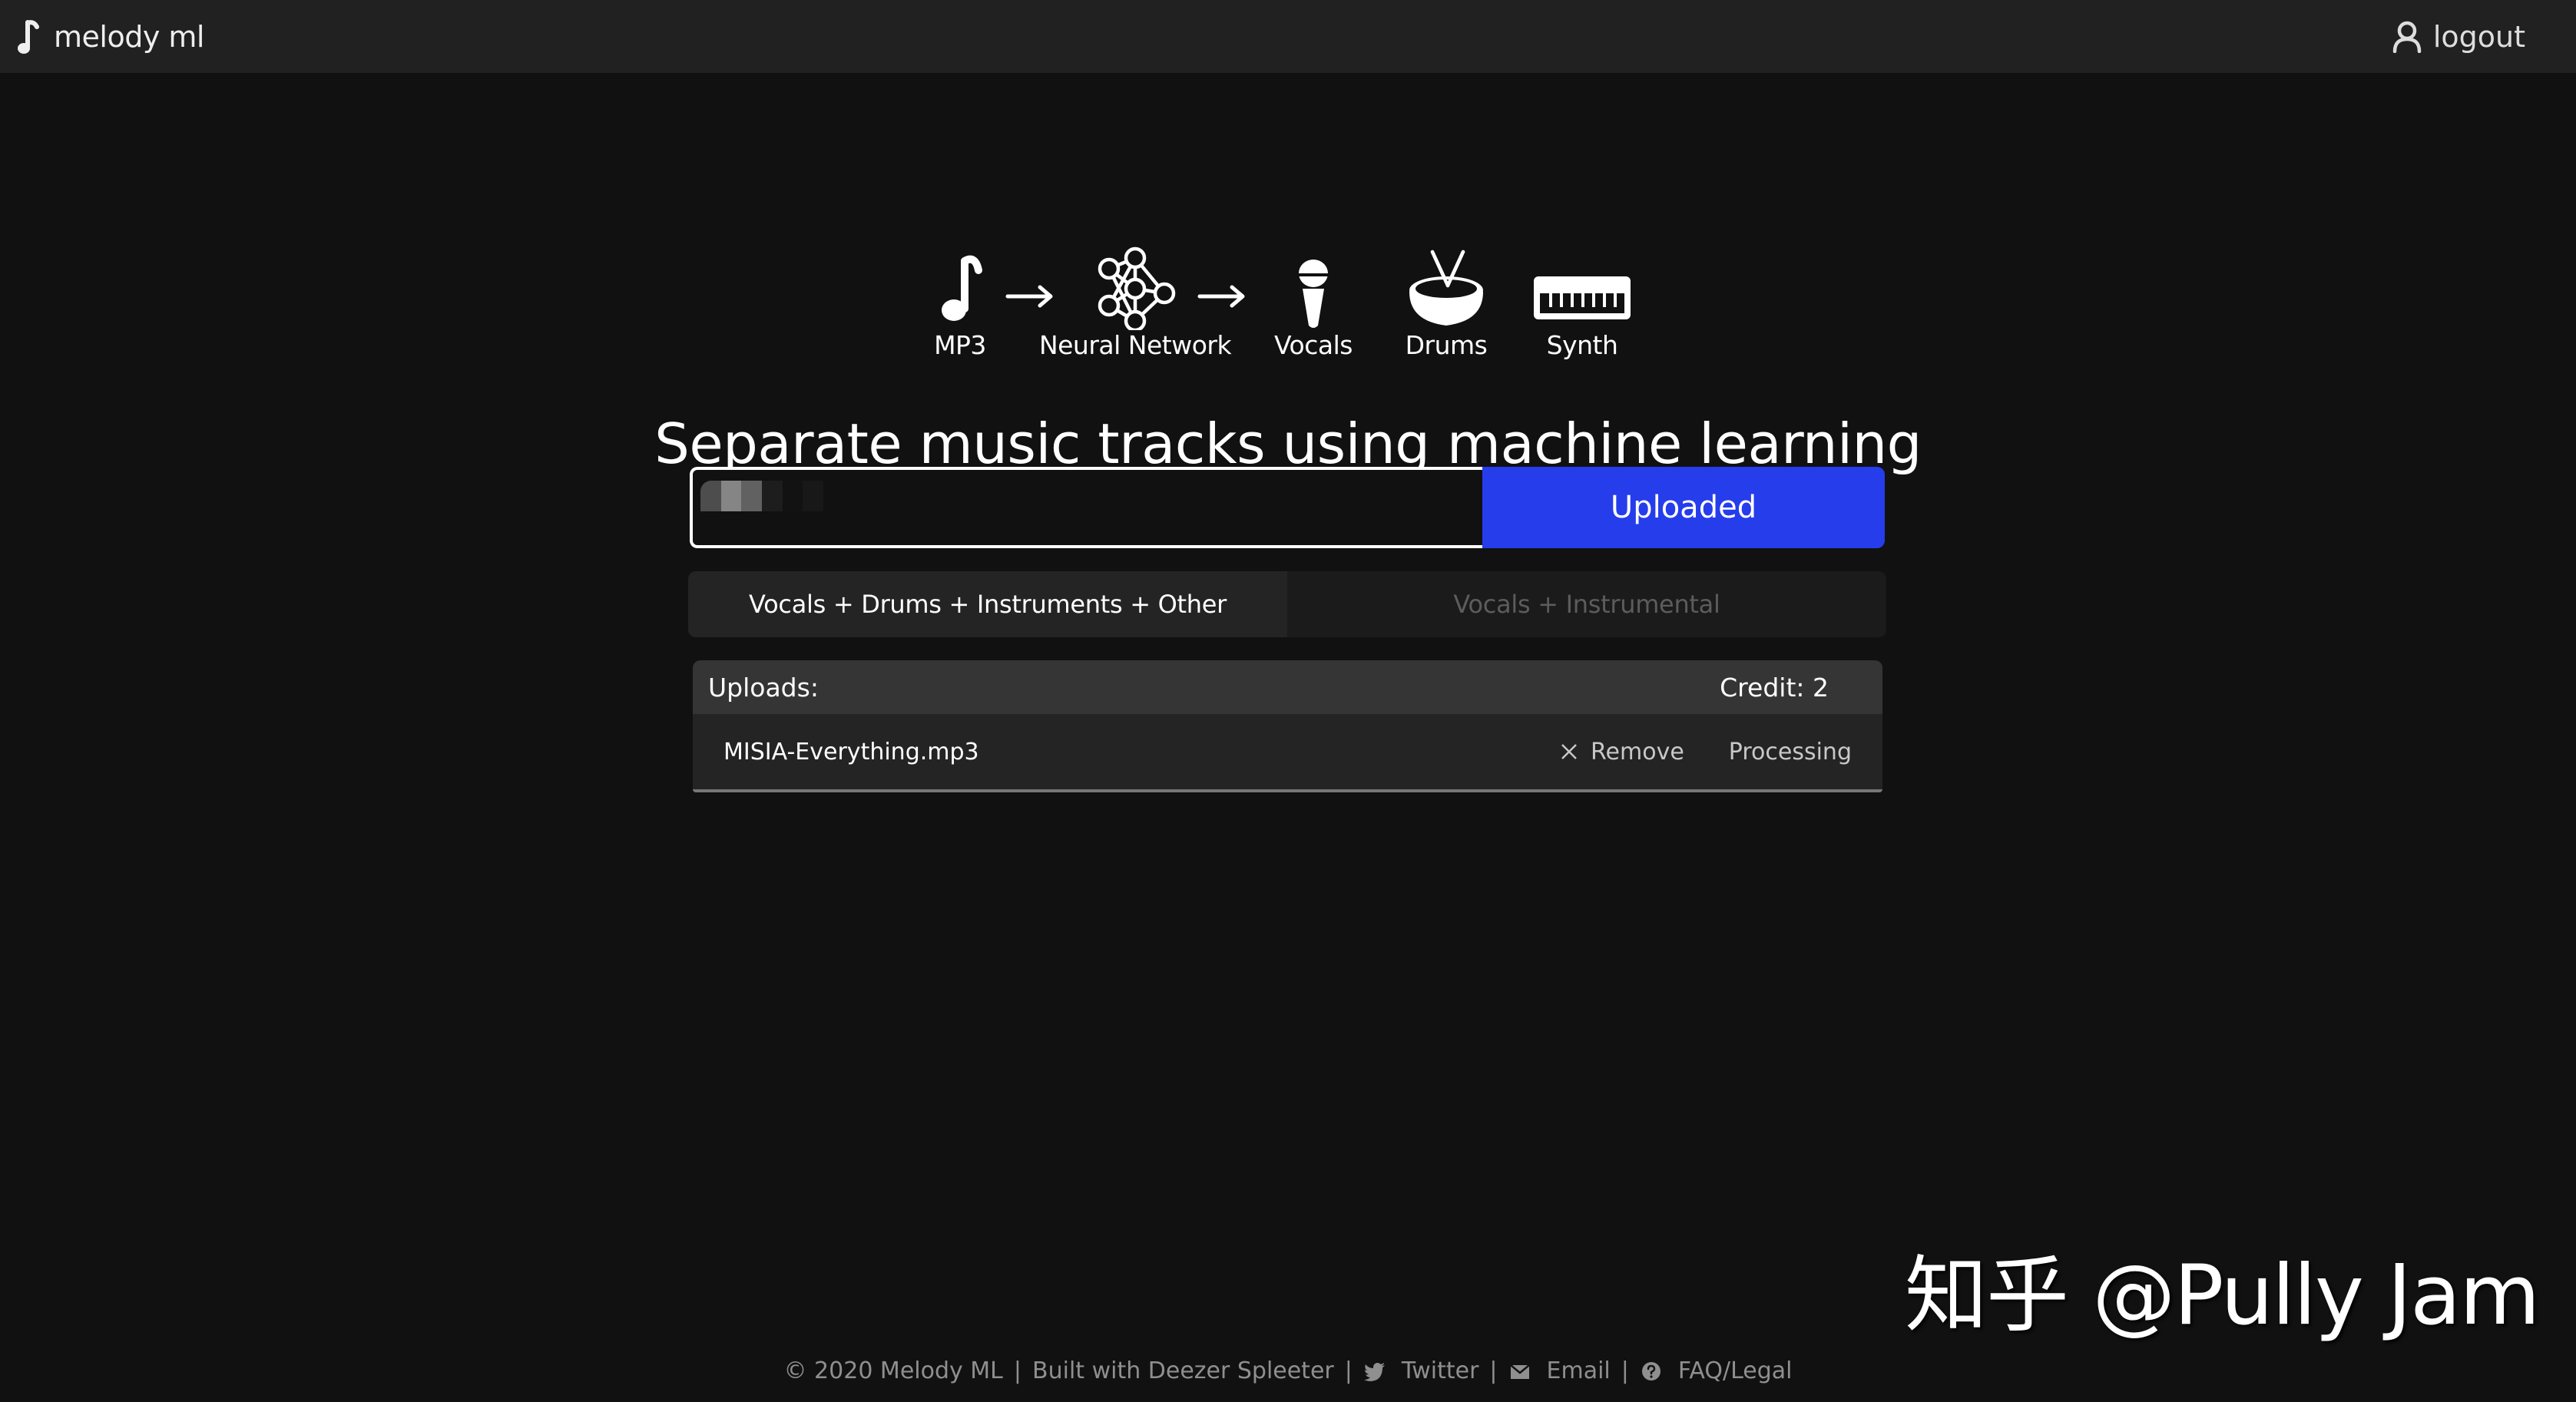 This screenshot has height=1402, width=2576. What do you see at coordinates (2407, 37) in the screenshot?
I see `user-icon` at bounding box center [2407, 37].